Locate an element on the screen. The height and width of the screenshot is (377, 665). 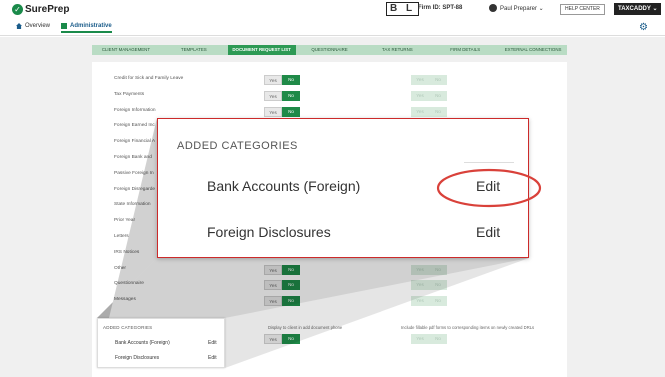
admin-icon is located at coordinates (64, 26).